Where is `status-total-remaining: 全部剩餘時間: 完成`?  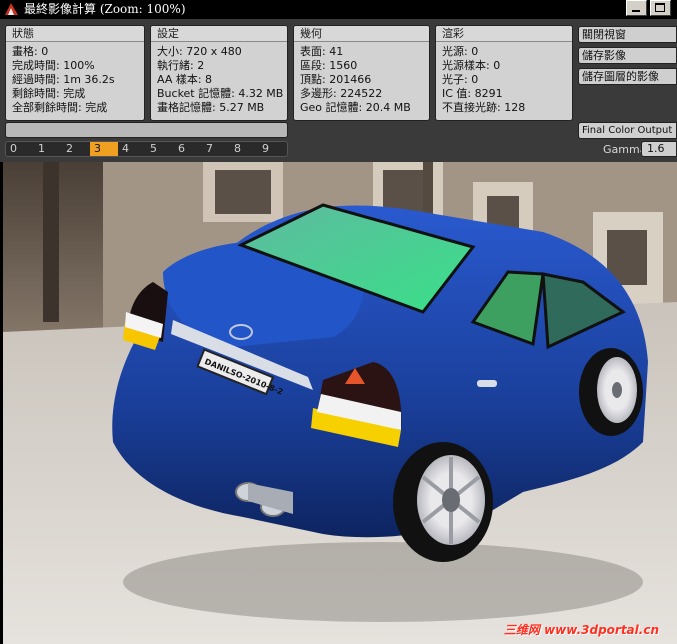
status-total-remaining: 全部剩餘時間: 完成 is located at coordinates (60, 107).